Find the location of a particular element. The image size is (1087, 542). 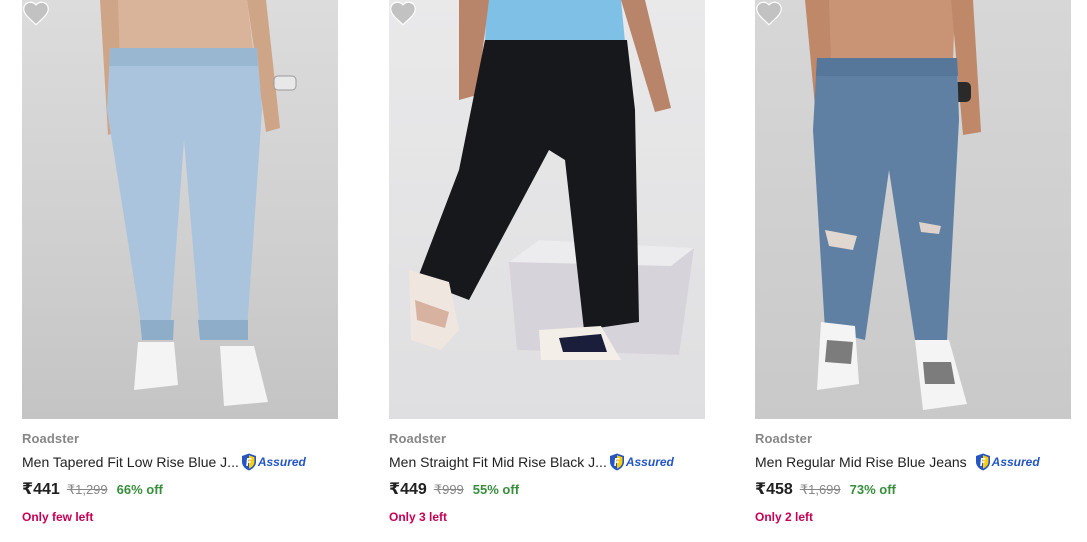

selling-price: ₹449 is located at coordinates (408, 489).